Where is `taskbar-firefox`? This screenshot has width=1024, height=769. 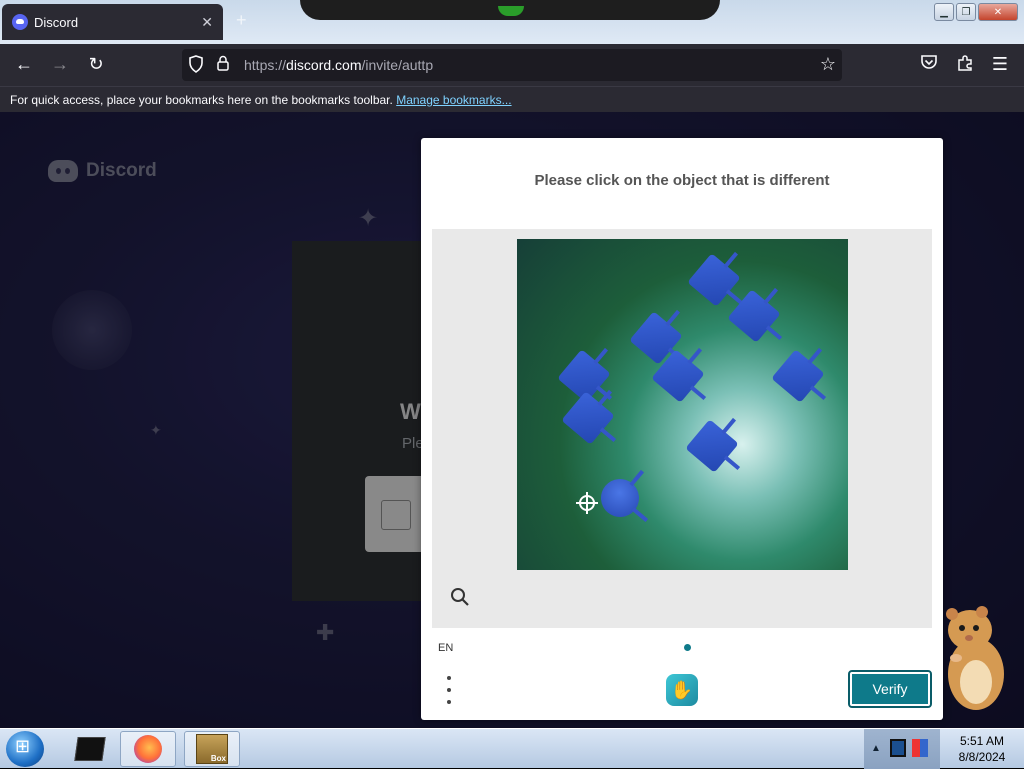
taskbar-firefox is located at coordinates (148, 749).